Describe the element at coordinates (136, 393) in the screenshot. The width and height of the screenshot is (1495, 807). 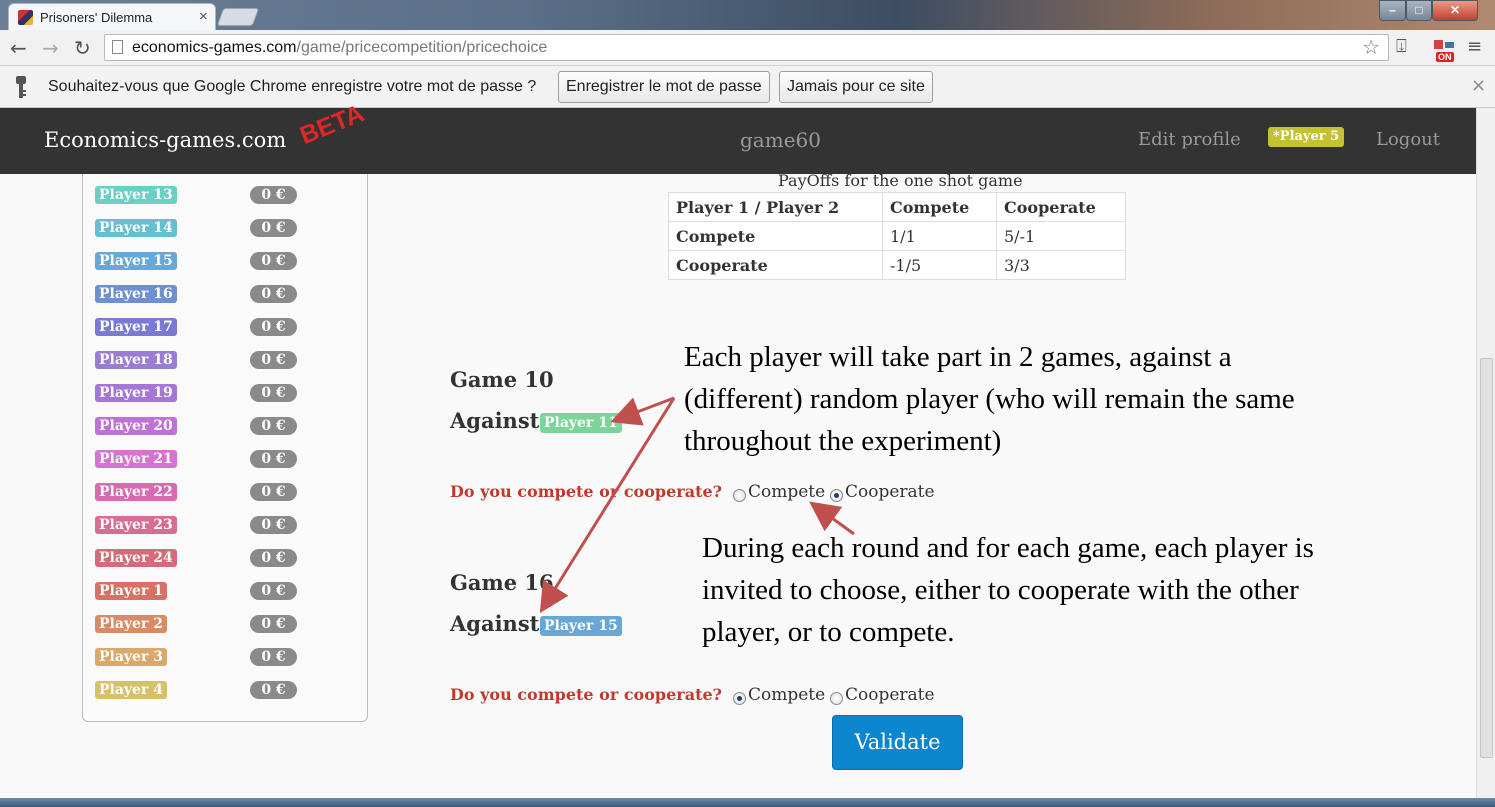
I see `player-label: Player 19` at that location.